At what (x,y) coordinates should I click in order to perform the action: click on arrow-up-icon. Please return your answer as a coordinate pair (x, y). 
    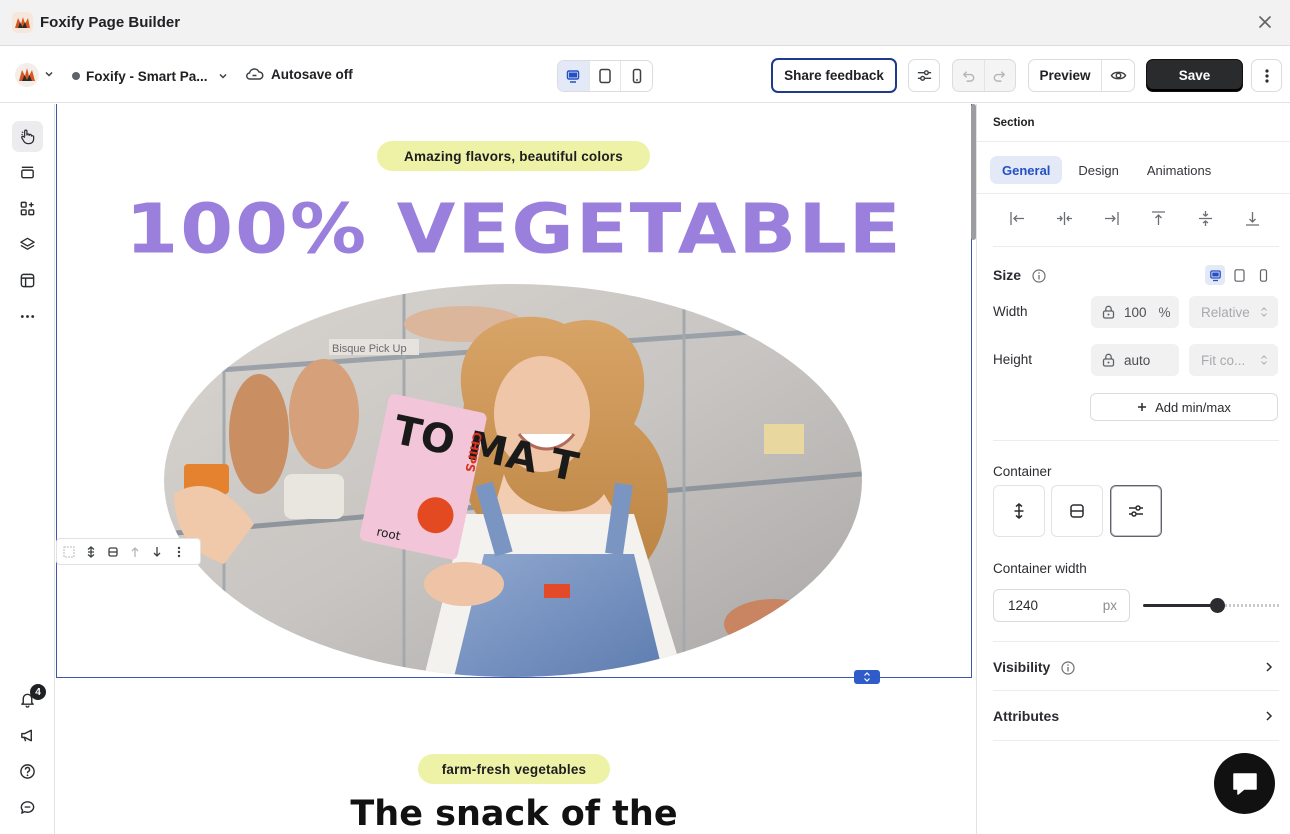
    Looking at the image, I should click on (135, 552).